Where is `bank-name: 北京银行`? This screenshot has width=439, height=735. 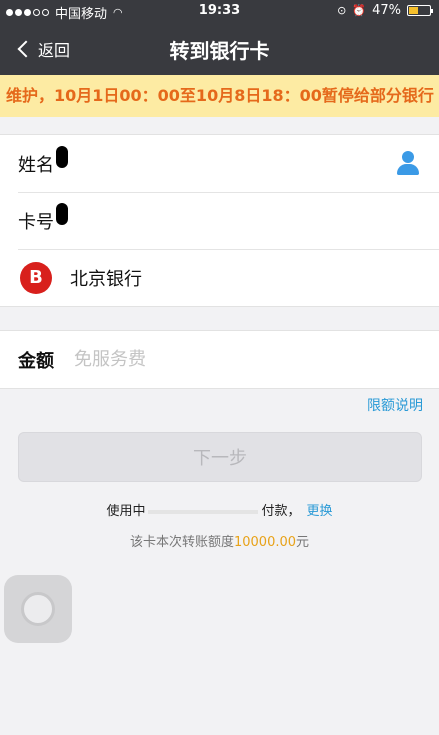
bank-name: 北京银行 is located at coordinates (106, 279).